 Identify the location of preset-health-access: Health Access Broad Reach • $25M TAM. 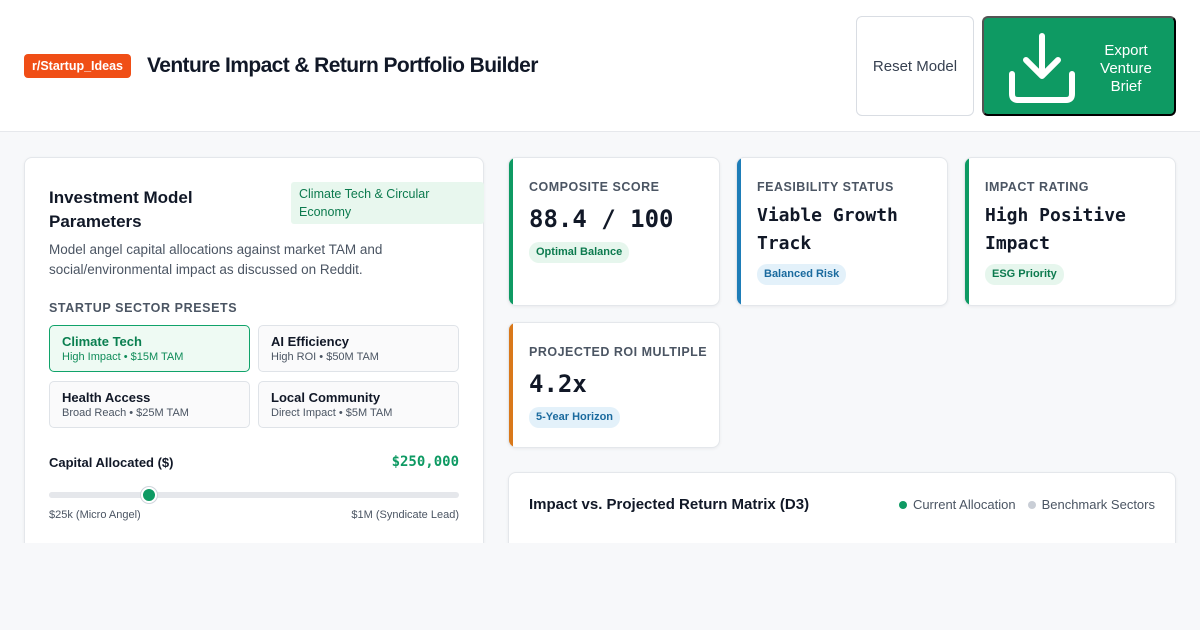
(149, 404).